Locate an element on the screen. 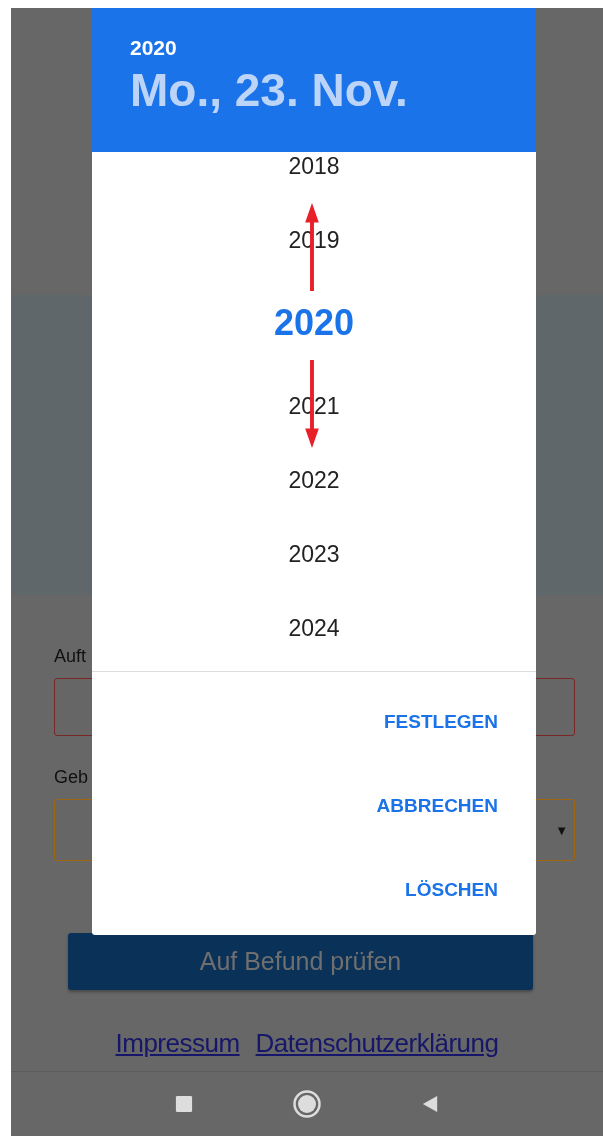 This screenshot has height=1136, width=603. header-year: 2020 is located at coordinates (333, 48).